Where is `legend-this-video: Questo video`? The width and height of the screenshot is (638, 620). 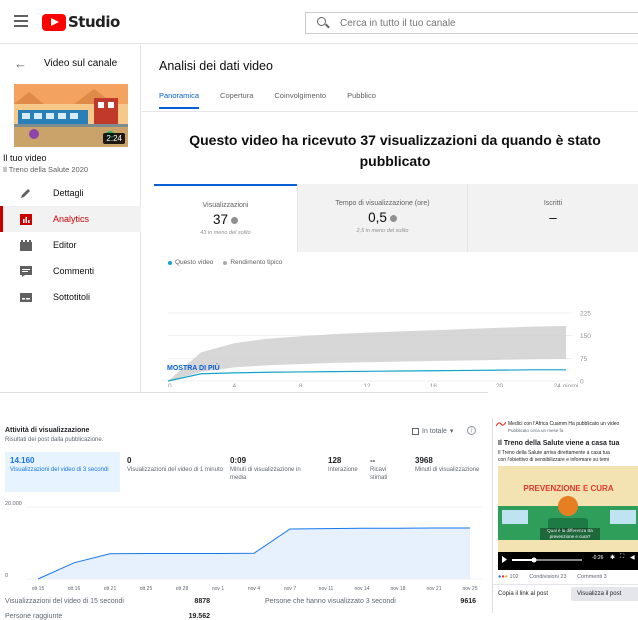
legend-this-video: Questo video is located at coordinates (194, 262).